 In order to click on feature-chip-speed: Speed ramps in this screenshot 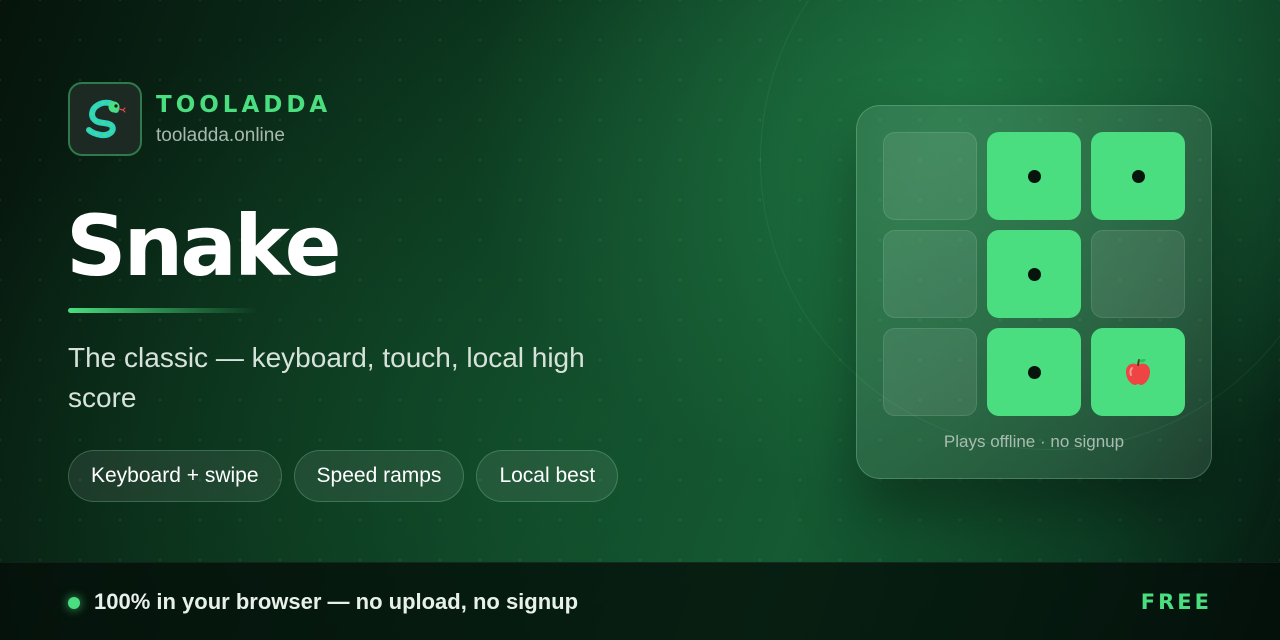, I will do `click(379, 476)`.